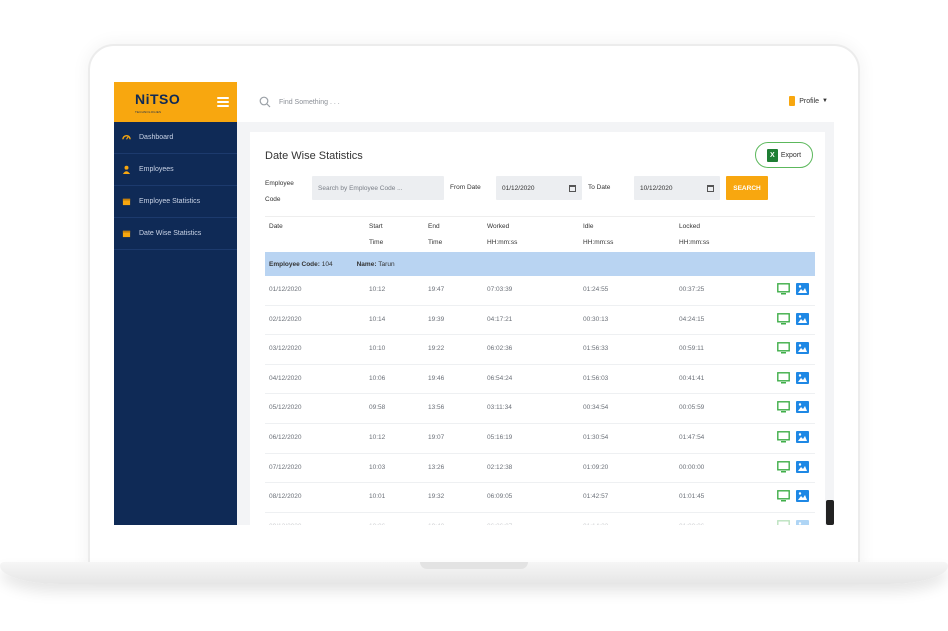  I want to click on export-label: Export, so click(791, 155).